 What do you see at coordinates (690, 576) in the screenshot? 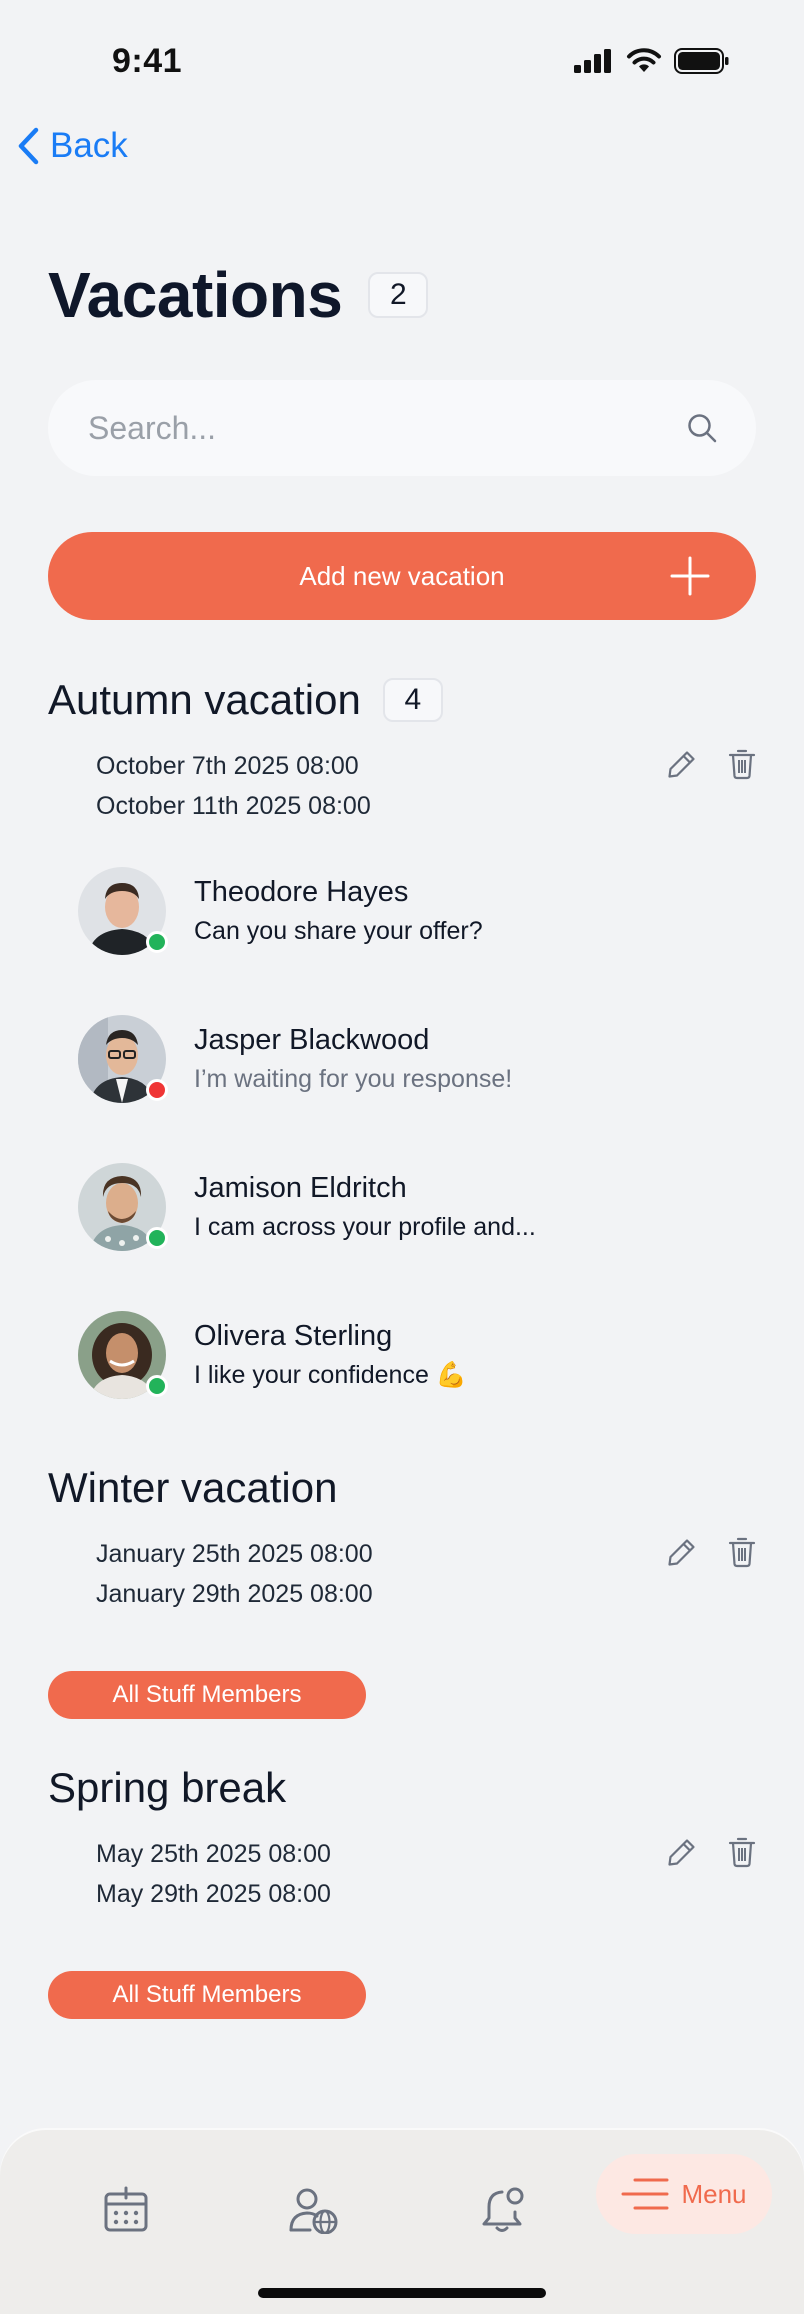
I see `plus-icon` at bounding box center [690, 576].